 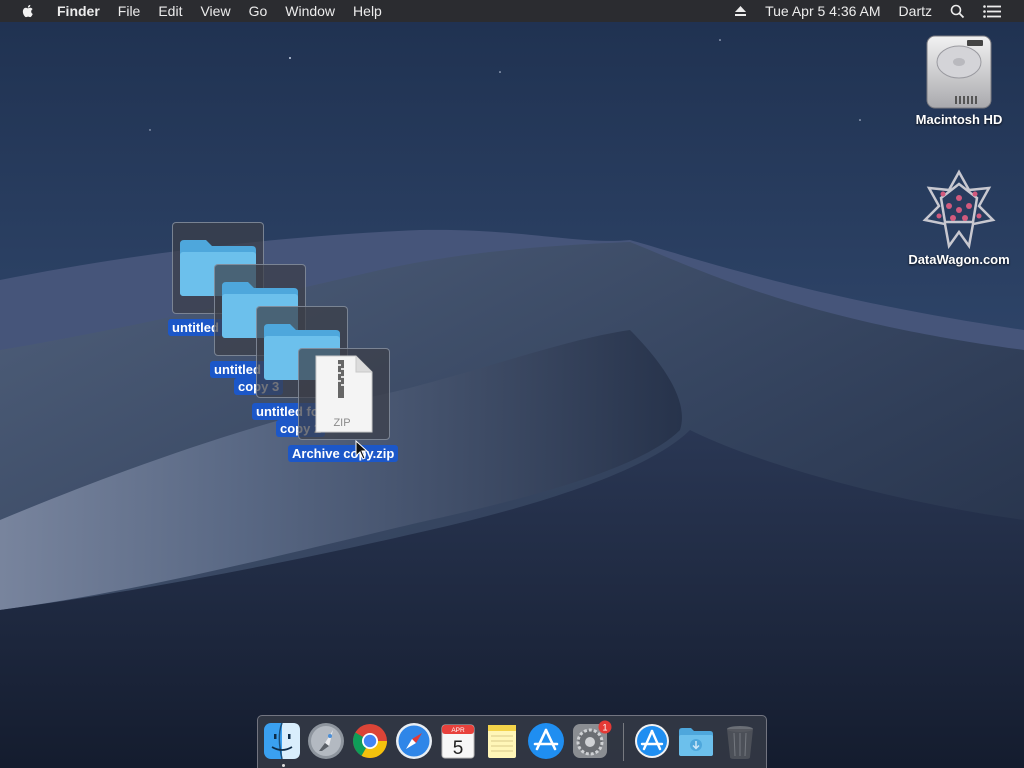 I want to click on applications-folder-icon, so click(x=652, y=741).